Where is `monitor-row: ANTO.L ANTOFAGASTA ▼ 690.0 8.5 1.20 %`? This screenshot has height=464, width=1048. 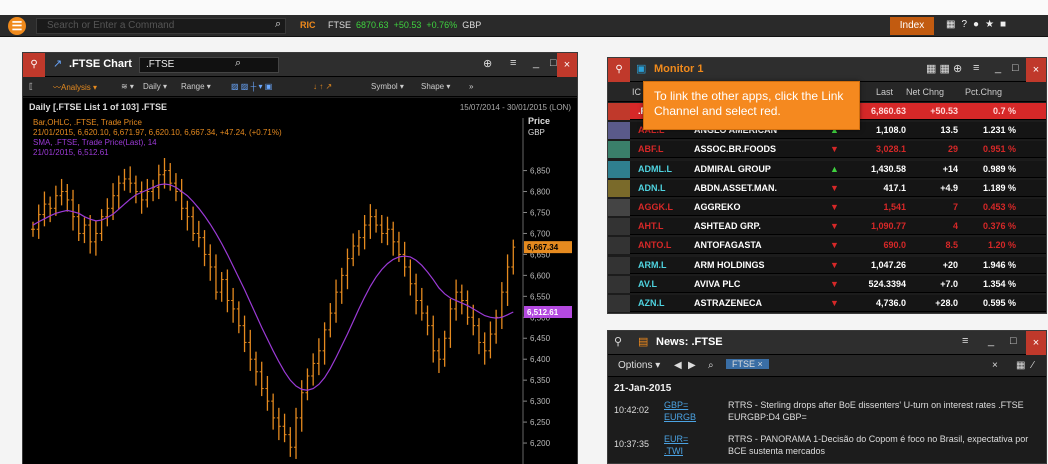
monitor-row: ANTO.L ANTOFAGASTA ▼ 690.0 8.5 1.20 % is located at coordinates (827, 246).